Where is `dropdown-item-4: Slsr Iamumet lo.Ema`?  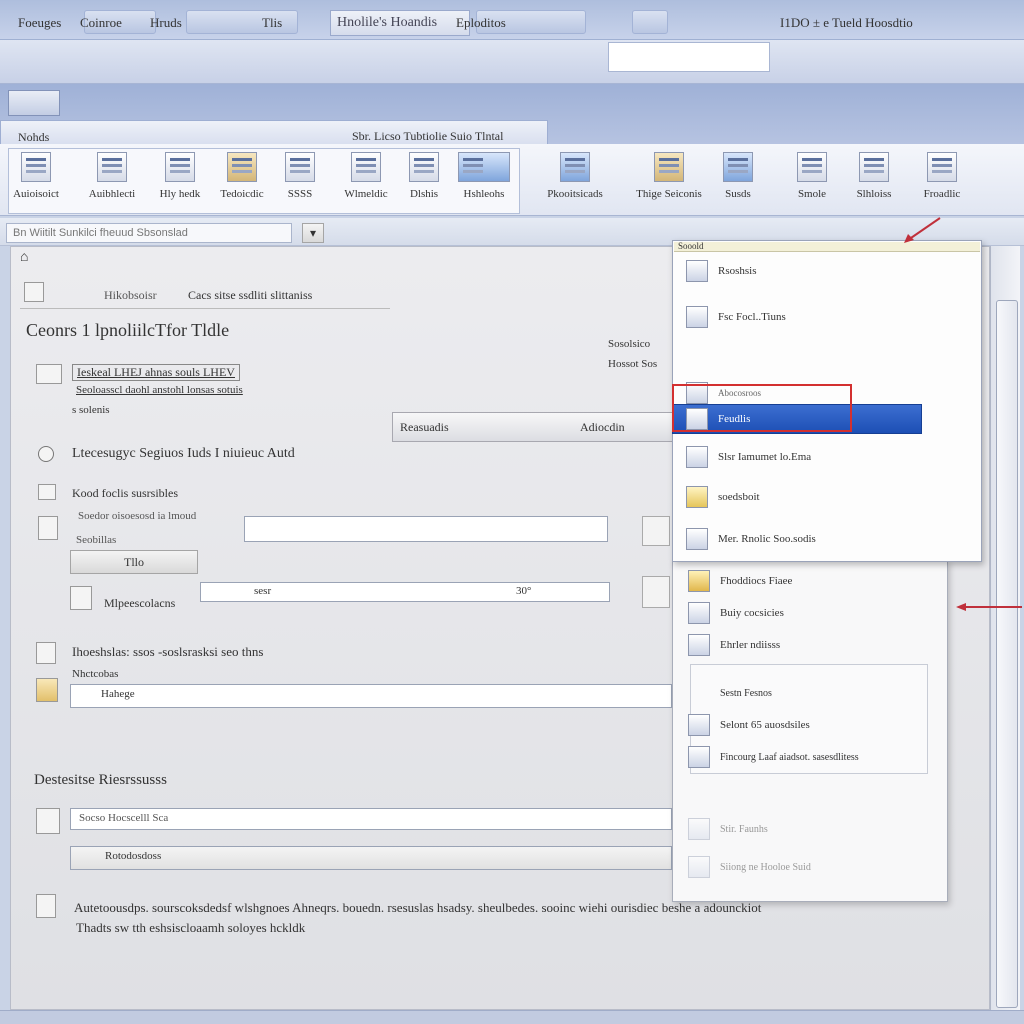 dropdown-item-4: Slsr Iamumet lo.Ema is located at coordinates (742, 457).